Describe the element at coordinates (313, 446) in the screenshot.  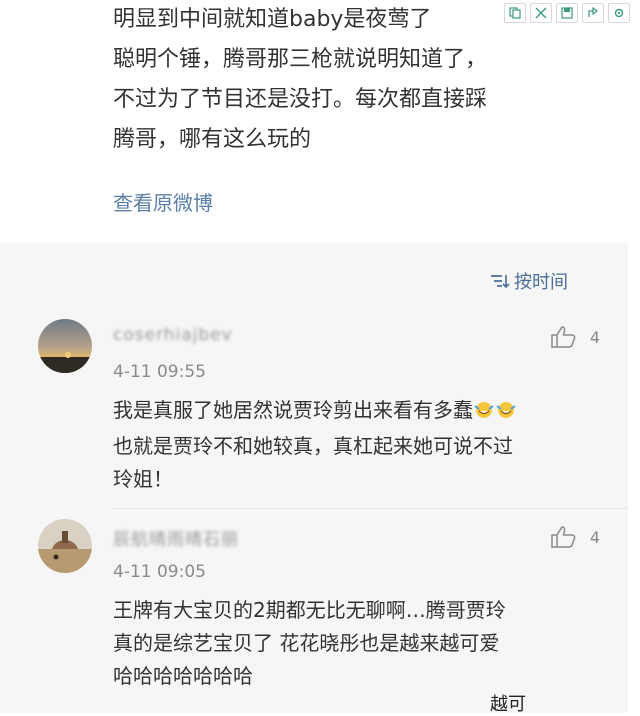
I see `comment-line: 也就是贾玲不和她较真，真杠起来她可说不过` at that location.